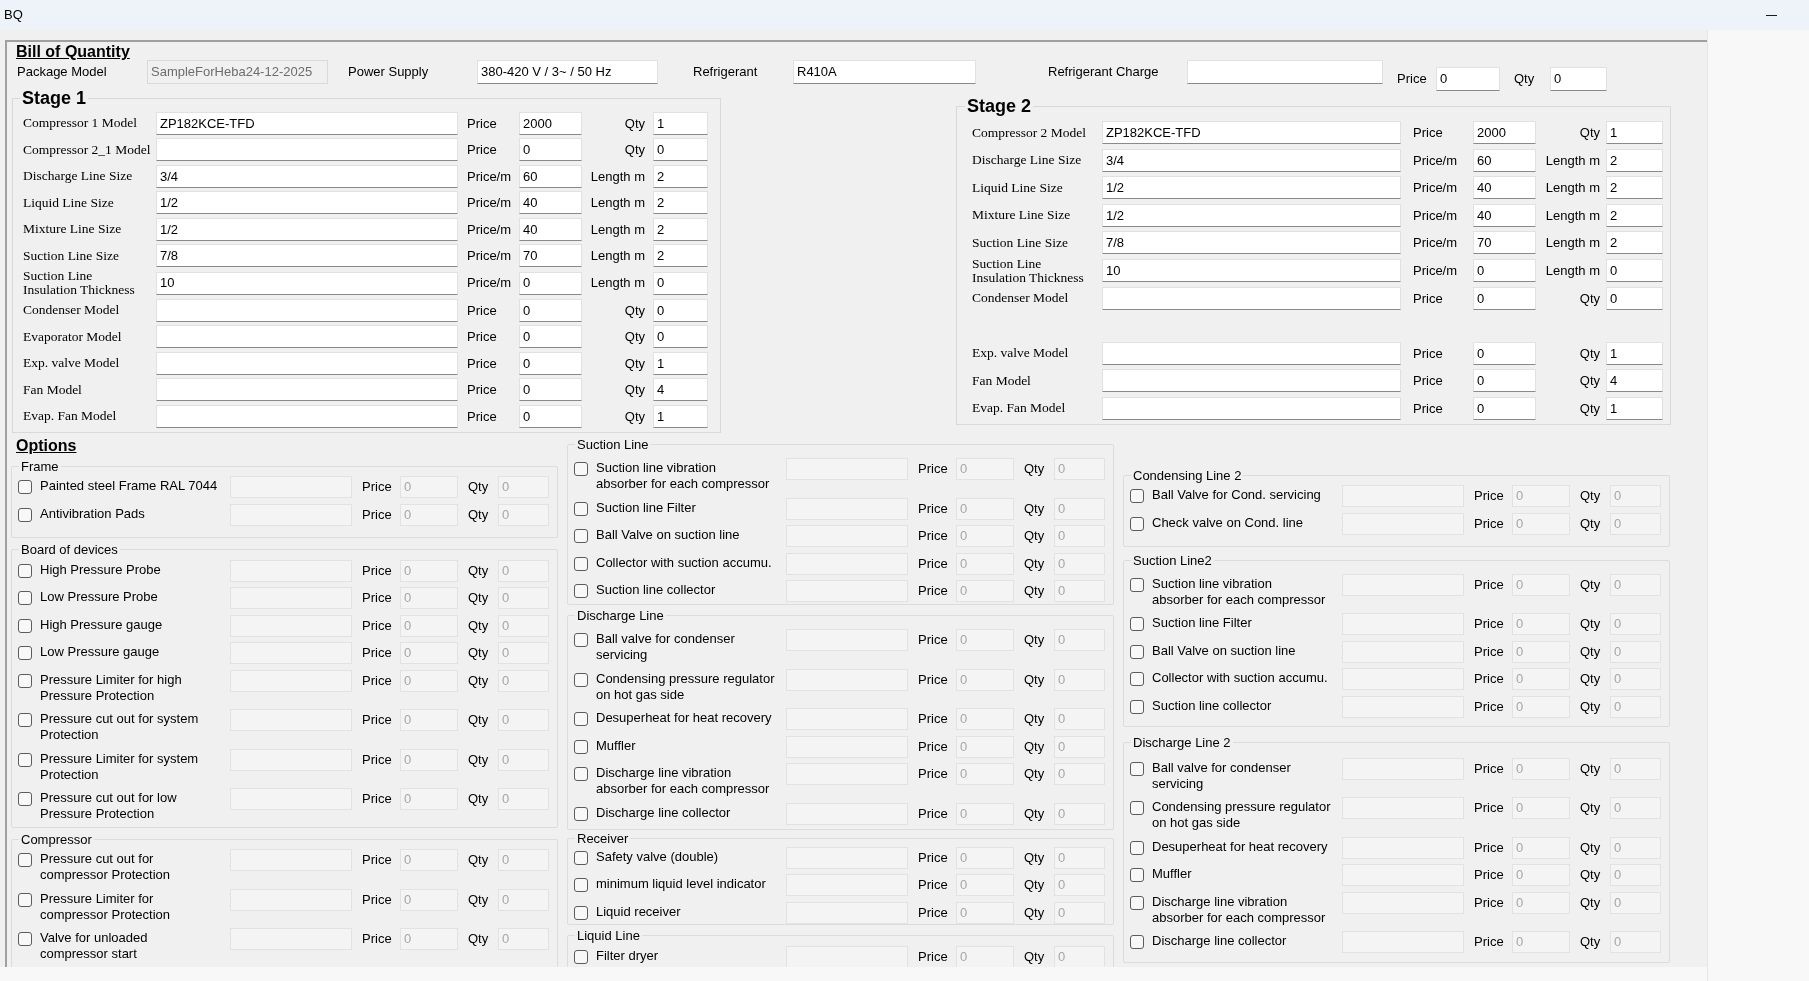 The height and width of the screenshot is (981, 1809). Describe the element at coordinates (646, 507) in the screenshot. I see `checkbox-label: Suction line Filter` at that location.